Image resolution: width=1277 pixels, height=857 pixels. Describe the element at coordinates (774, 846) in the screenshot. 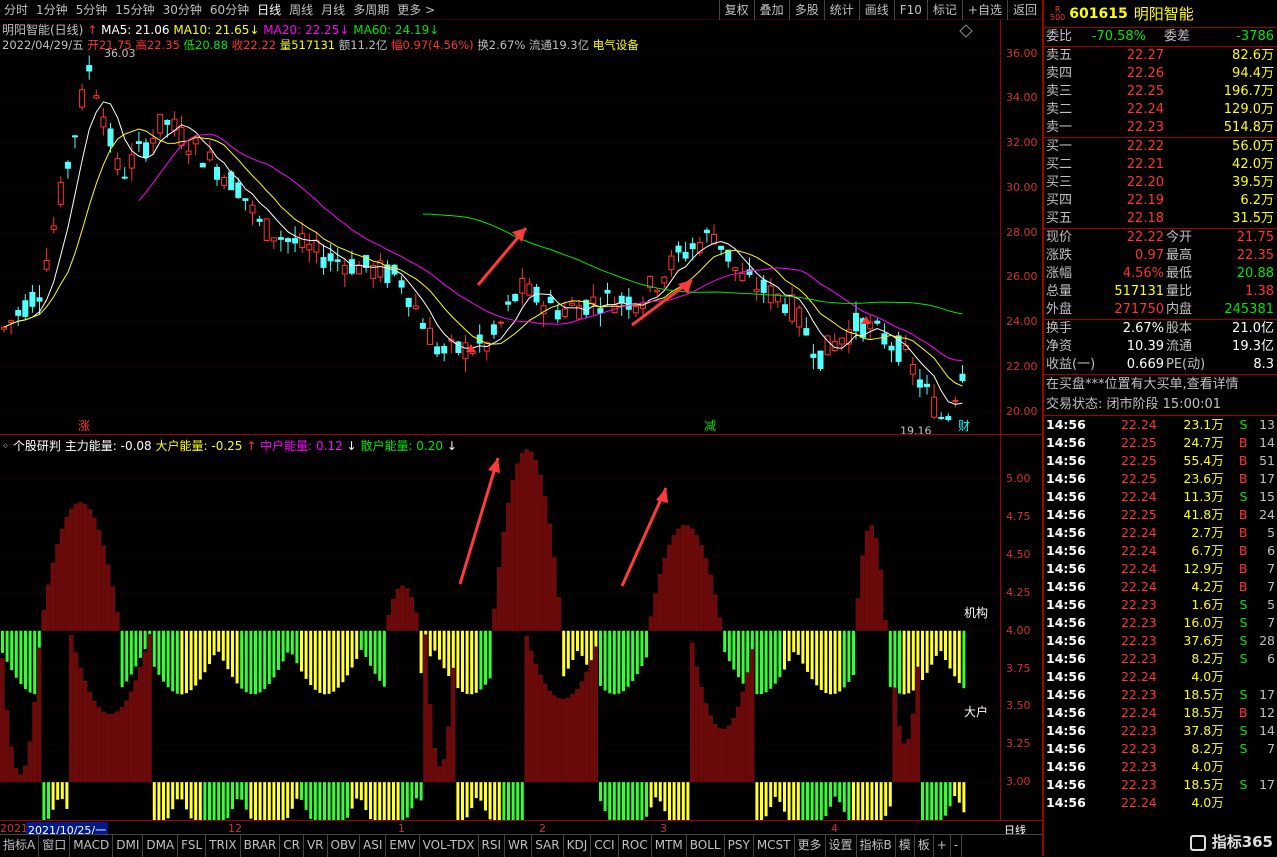

I see `indicator-tab: MCST` at that location.